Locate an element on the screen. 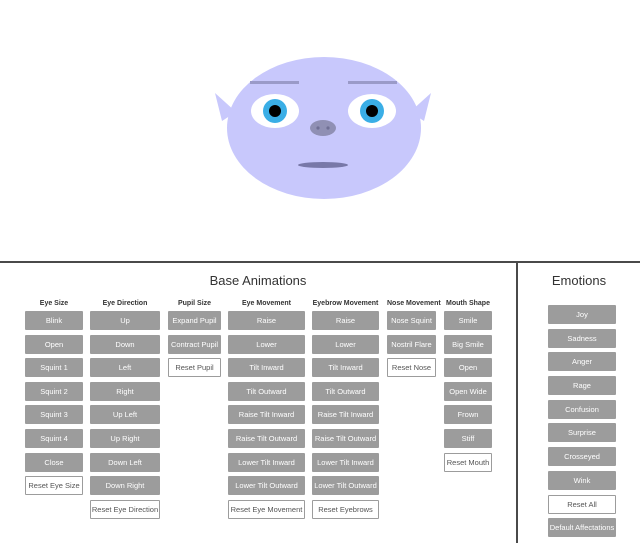 The height and width of the screenshot is (543, 640). left-nostril is located at coordinates (318, 128).